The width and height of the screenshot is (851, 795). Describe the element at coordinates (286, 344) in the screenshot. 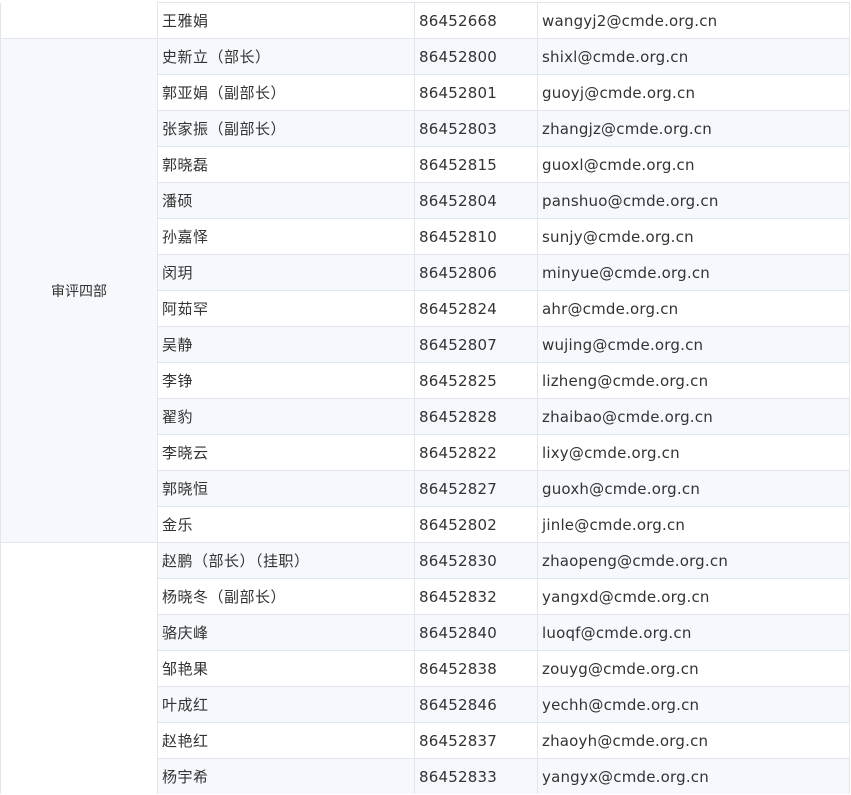

I see `staff-name: 吴静` at that location.